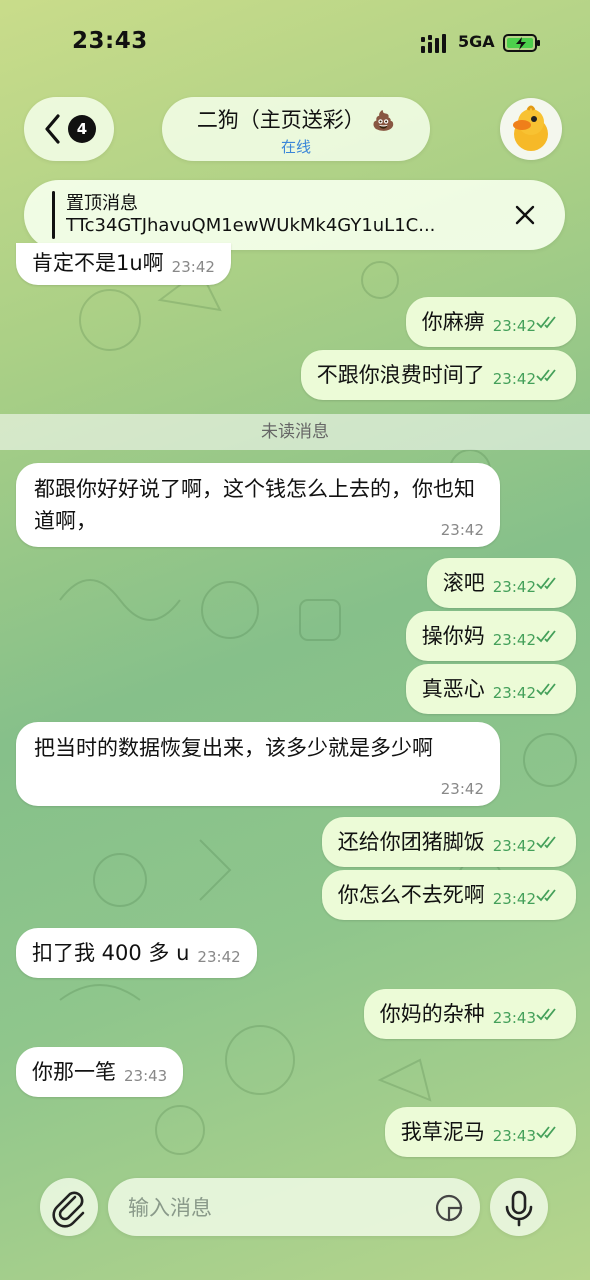 Image resolution: width=590 pixels, height=1280 pixels. What do you see at coordinates (98, 263) in the screenshot?
I see `message-text: 肯定不是1u啊` at bounding box center [98, 263].